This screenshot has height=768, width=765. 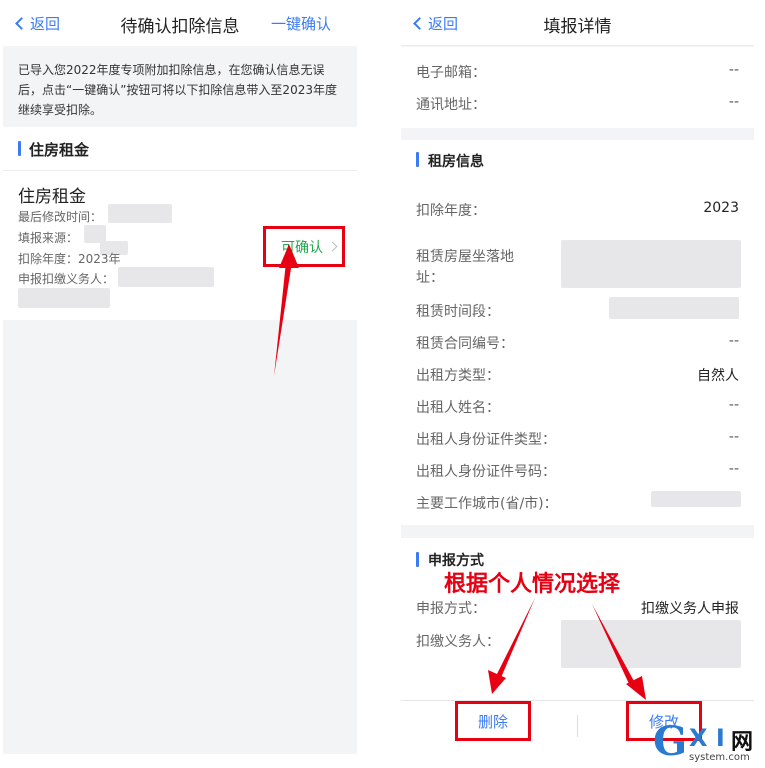 I want to click on email-value: --, so click(x=733, y=70).